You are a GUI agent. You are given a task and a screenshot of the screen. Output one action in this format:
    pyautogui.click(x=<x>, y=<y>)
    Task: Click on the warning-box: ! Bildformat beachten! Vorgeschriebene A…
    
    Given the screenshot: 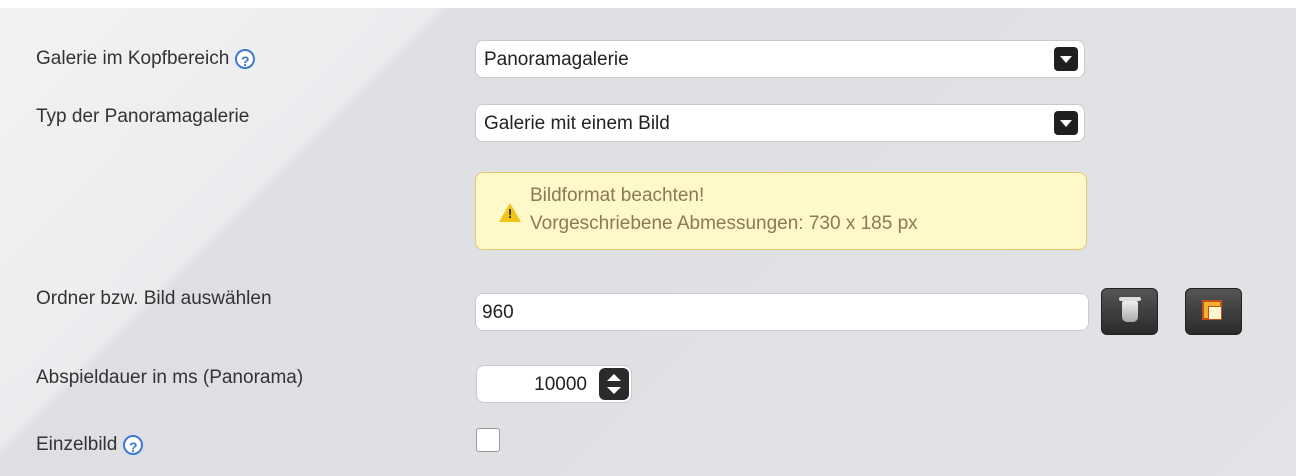 What is the action you would take?
    pyautogui.click(x=781, y=211)
    